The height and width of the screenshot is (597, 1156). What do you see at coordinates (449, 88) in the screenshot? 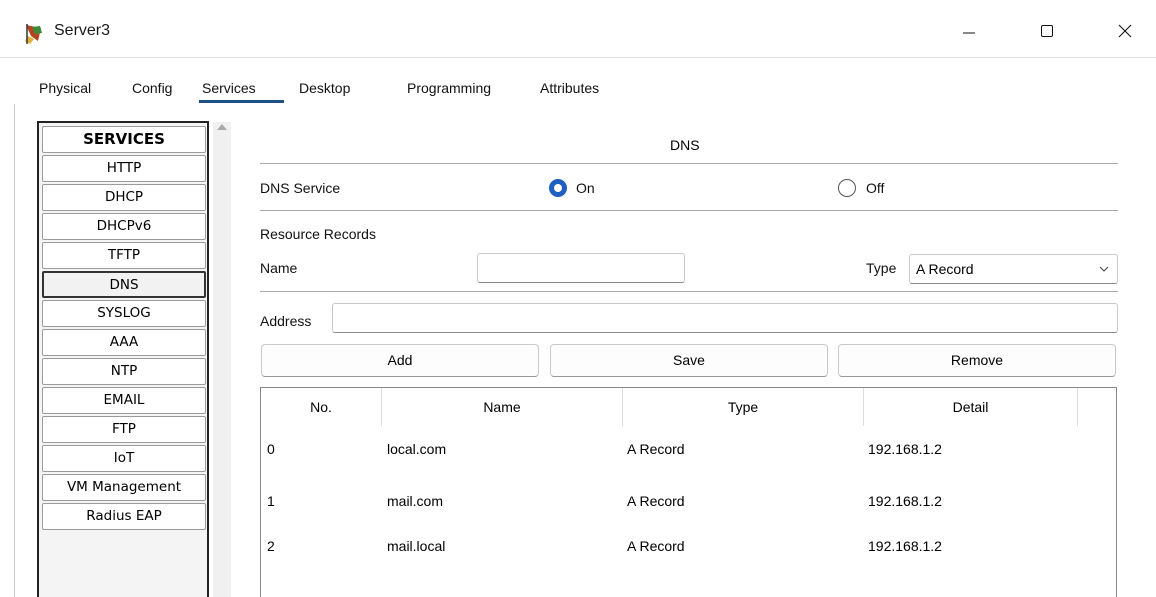
I see `tab-programming: Programming` at bounding box center [449, 88].